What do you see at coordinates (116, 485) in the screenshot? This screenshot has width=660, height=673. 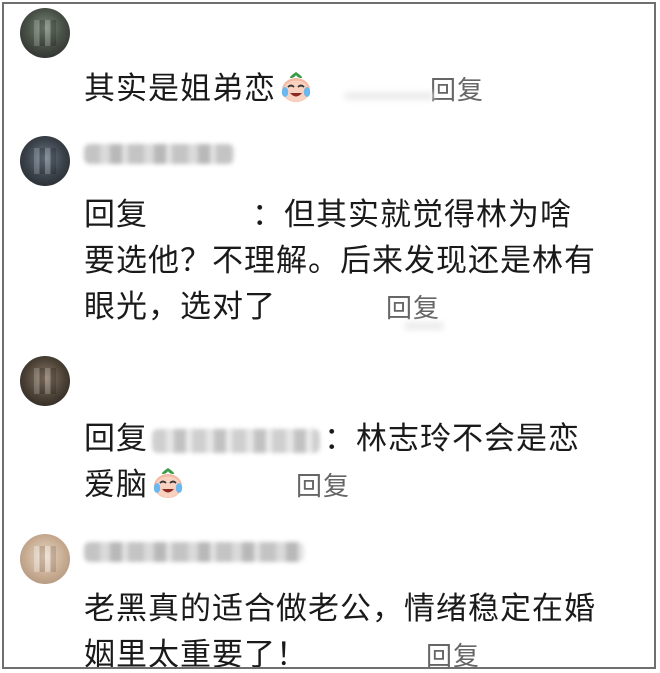 I see `comment-body-line2: 爱脑` at bounding box center [116, 485].